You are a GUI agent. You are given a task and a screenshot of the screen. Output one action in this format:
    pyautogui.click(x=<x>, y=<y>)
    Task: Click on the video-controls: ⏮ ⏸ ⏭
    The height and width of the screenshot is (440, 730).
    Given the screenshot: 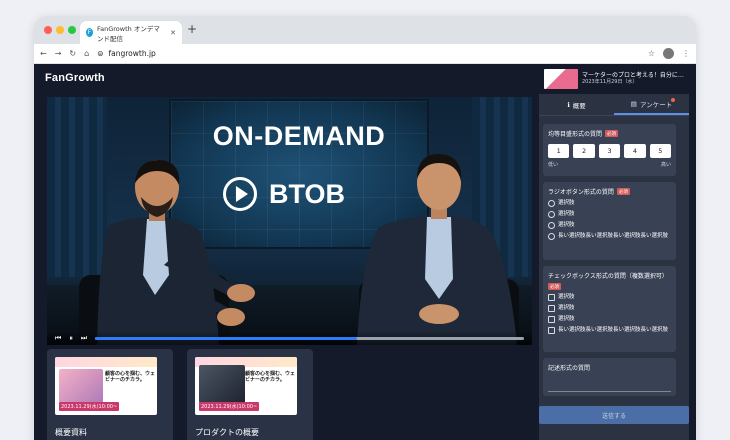 What is the action you would take?
    pyautogui.click(x=289, y=338)
    